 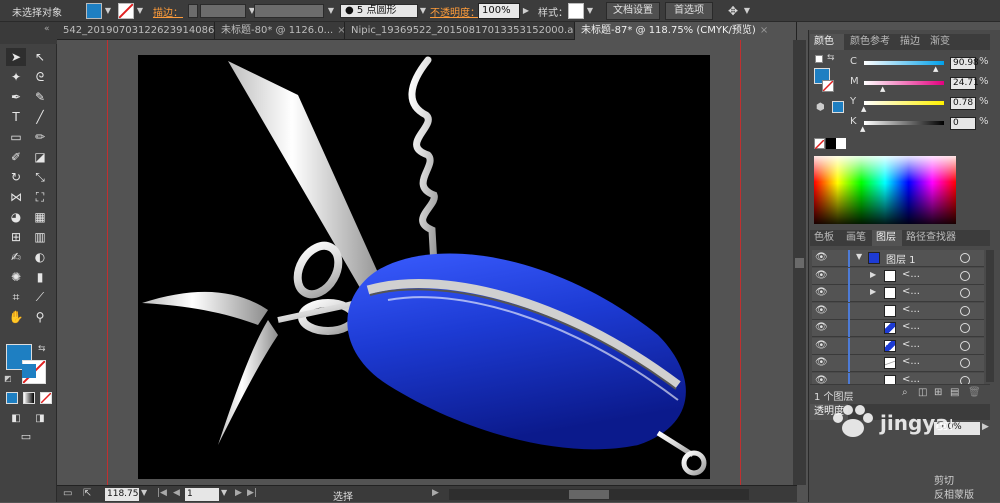 I want to click on tab-color: 颜色, so click(x=827, y=42).